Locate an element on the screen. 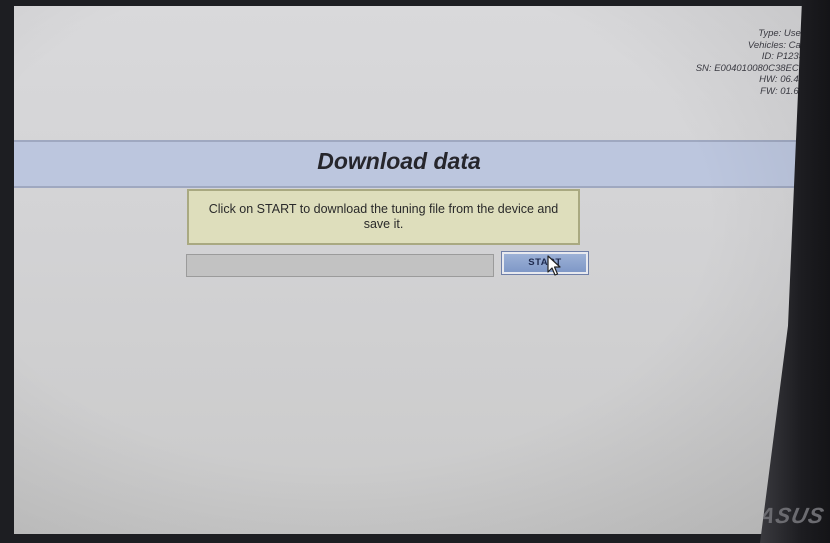 This screenshot has height=543, width=830. device-id: ID: P1233 is located at coordinates (782, 56).